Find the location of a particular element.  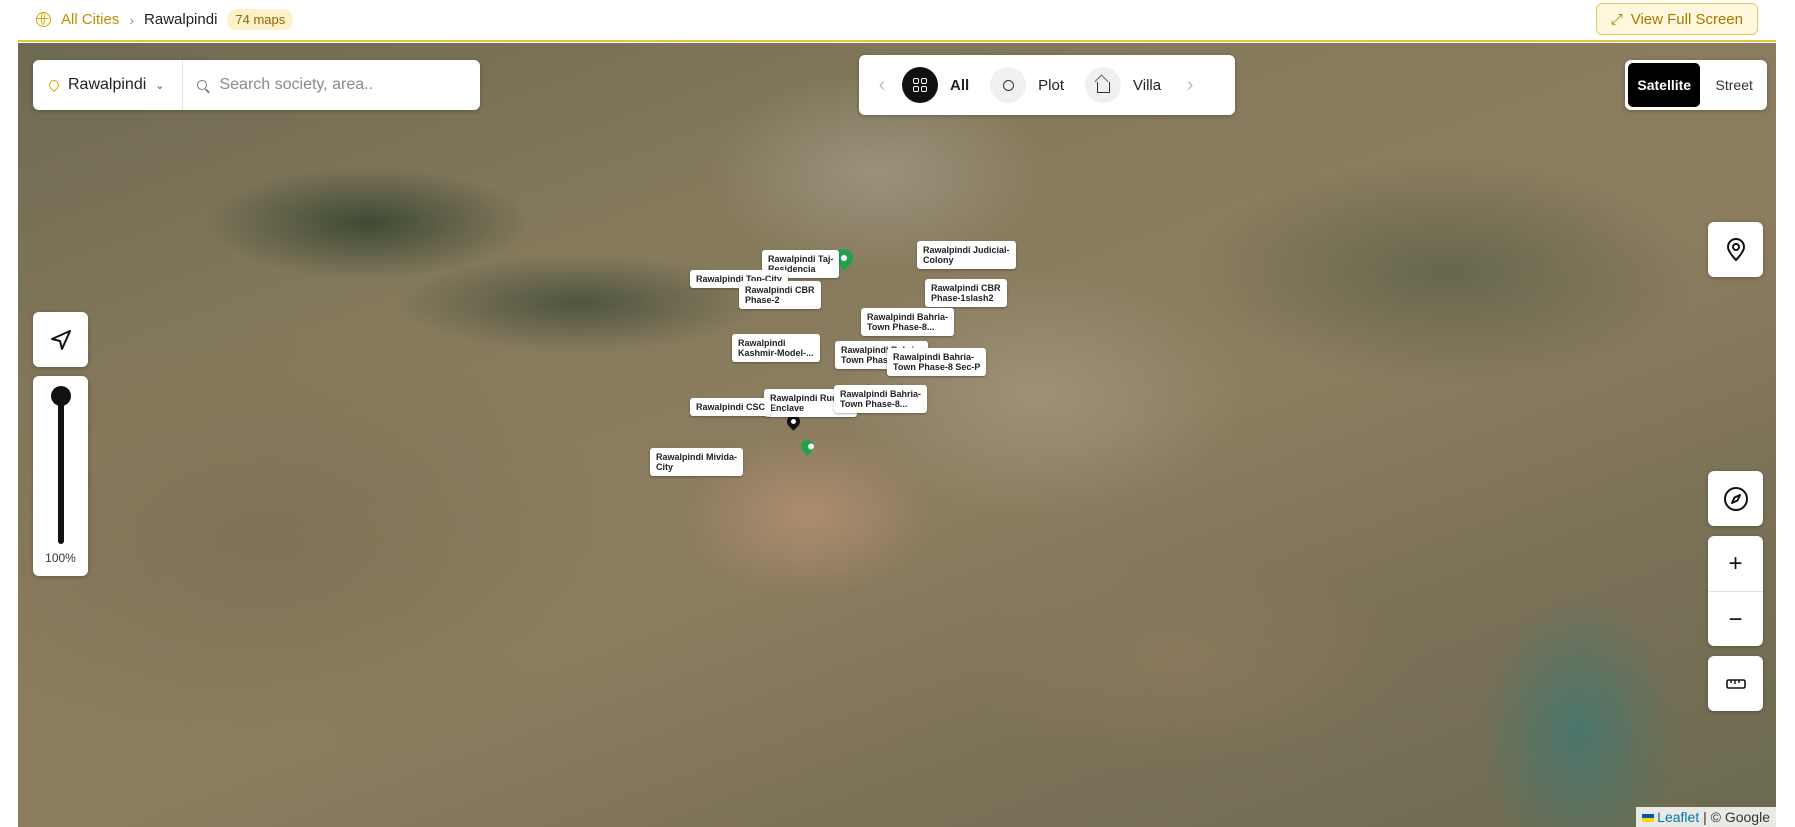

filter-all: All is located at coordinates (940, 85).